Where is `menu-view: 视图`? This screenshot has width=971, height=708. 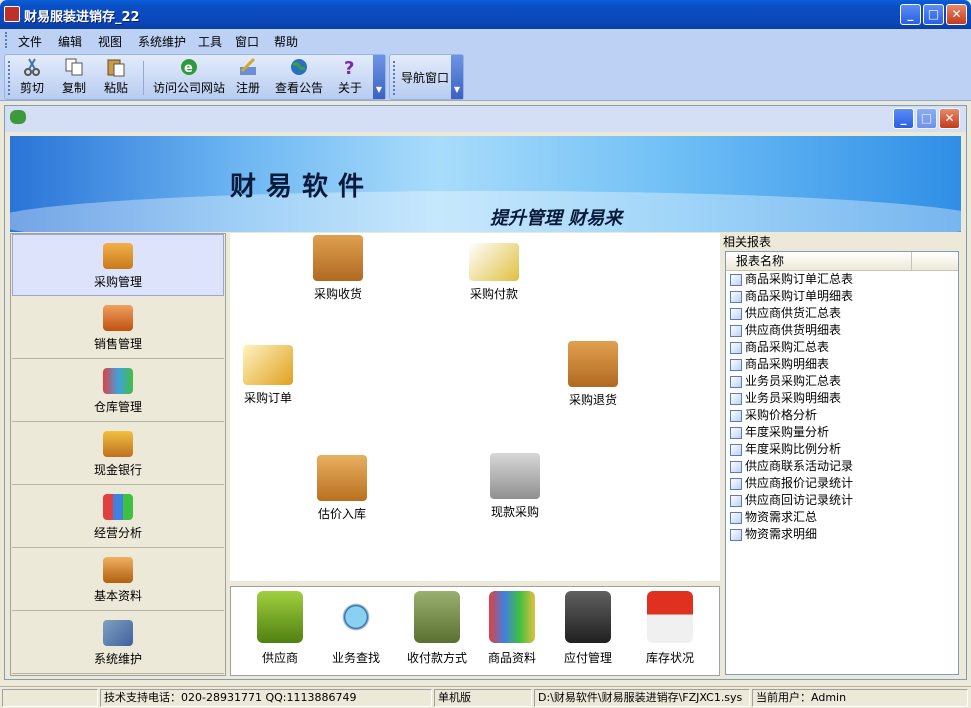
menu-view: 视图 is located at coordinates (110, 41).